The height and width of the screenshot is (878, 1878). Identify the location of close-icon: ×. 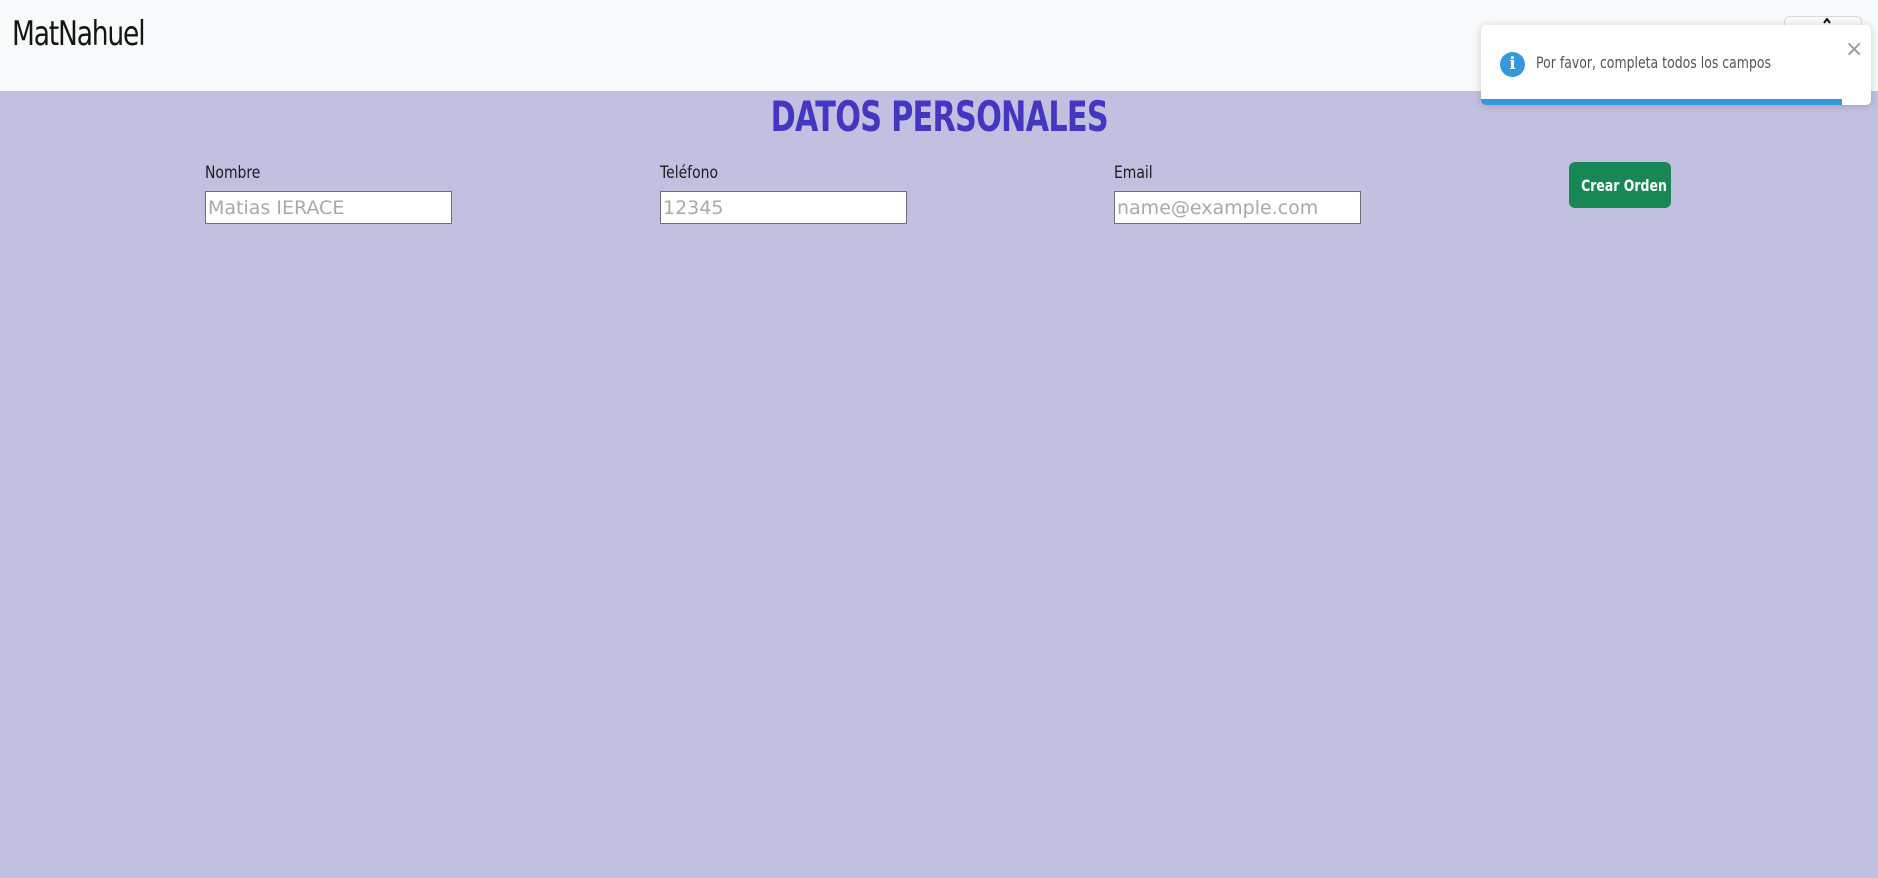
(1854, 50).